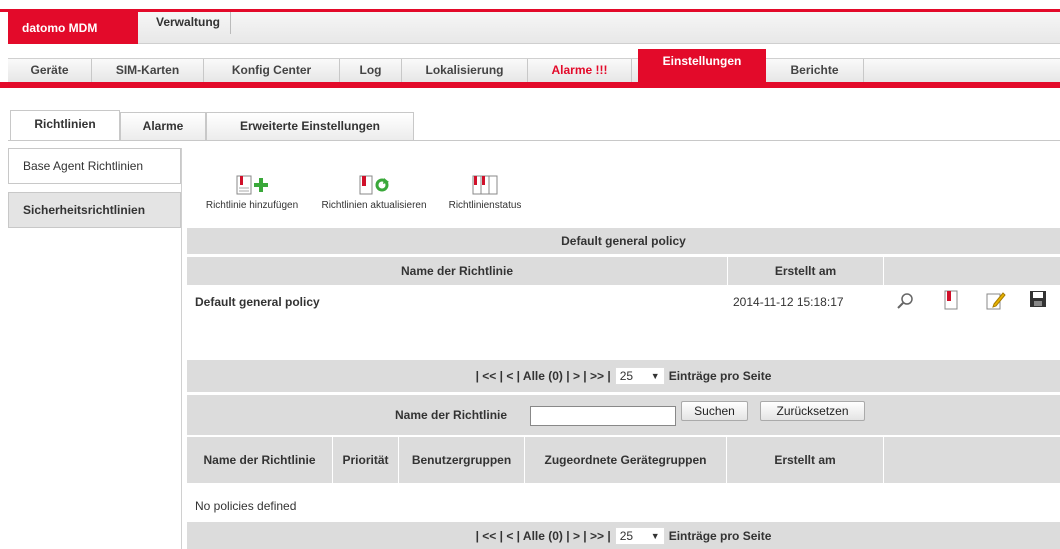 This screenshot has height=549, width=1060. Describe the element at coordinates (996, 300) in the screenshot. I see `edit-icon` at that location.